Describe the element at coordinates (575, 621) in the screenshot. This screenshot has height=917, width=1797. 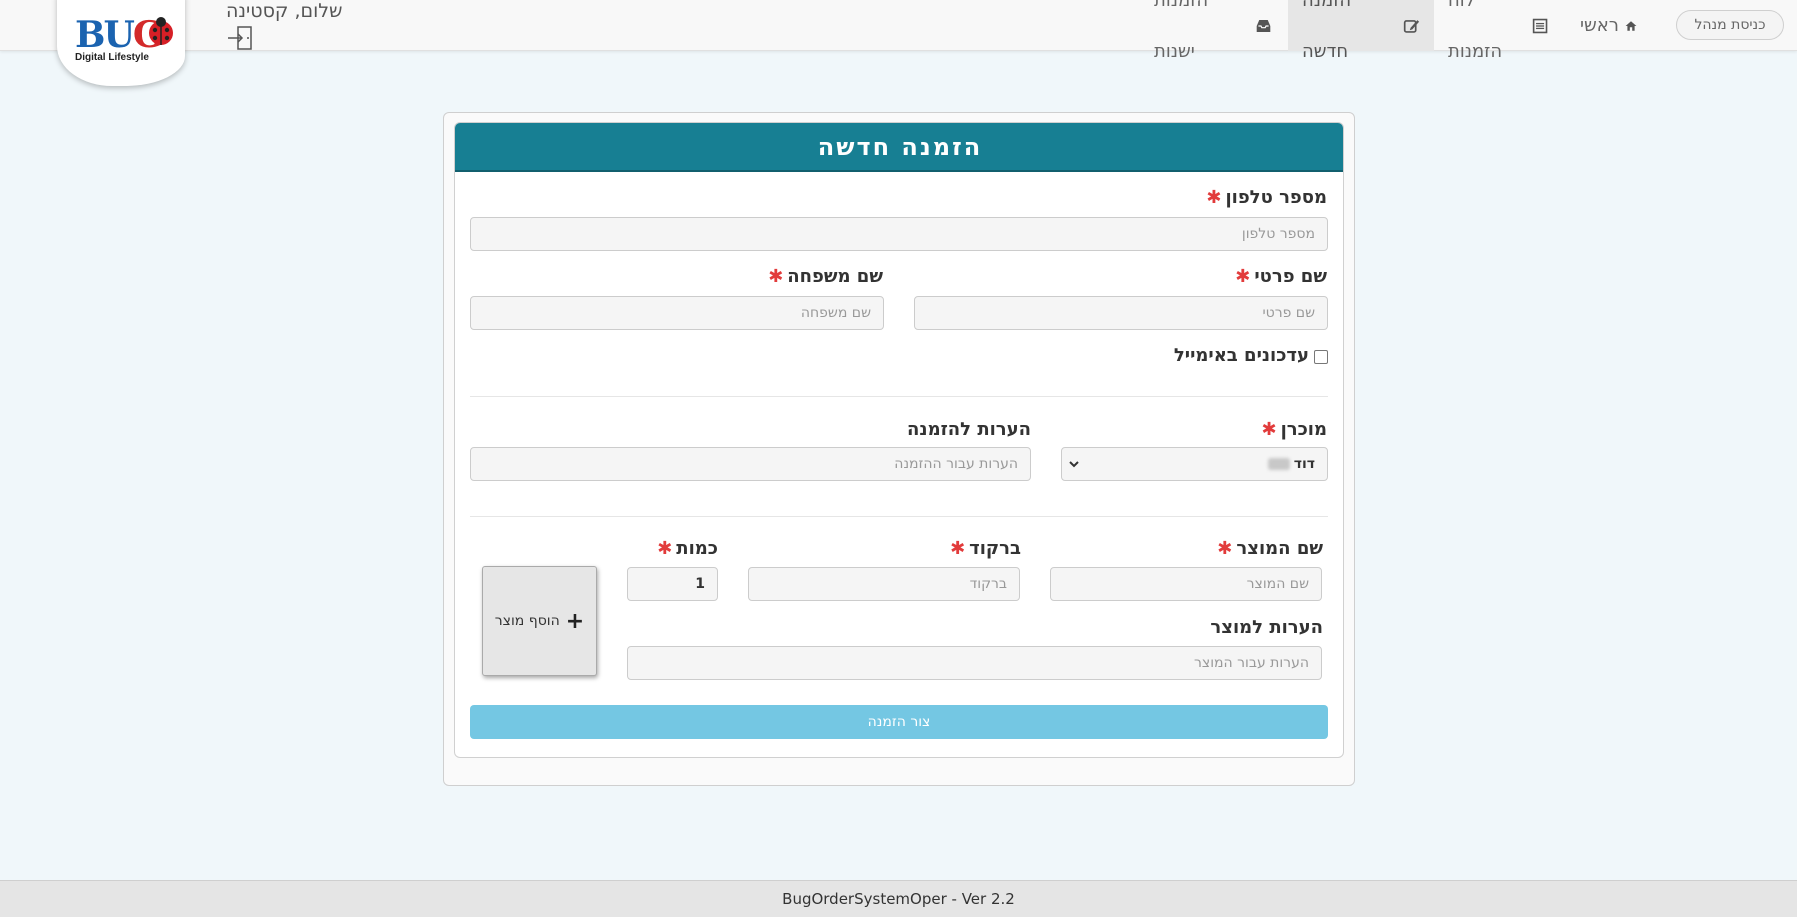
I see `plus-icon: +` at that location.